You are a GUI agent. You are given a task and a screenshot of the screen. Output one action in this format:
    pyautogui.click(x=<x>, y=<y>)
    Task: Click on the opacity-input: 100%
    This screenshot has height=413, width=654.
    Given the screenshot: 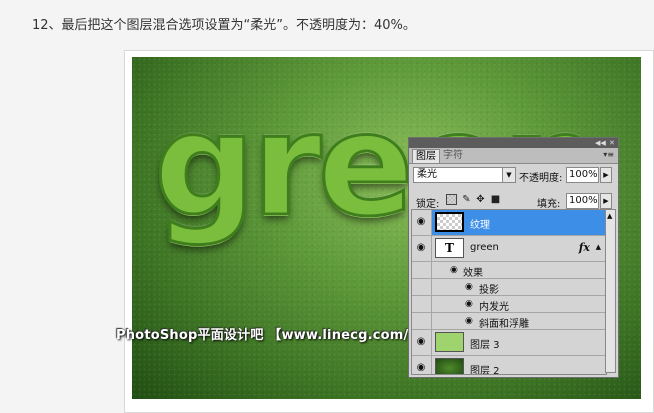 What is the action you would take?
    pyautogui.click(x=582, y=175)
    